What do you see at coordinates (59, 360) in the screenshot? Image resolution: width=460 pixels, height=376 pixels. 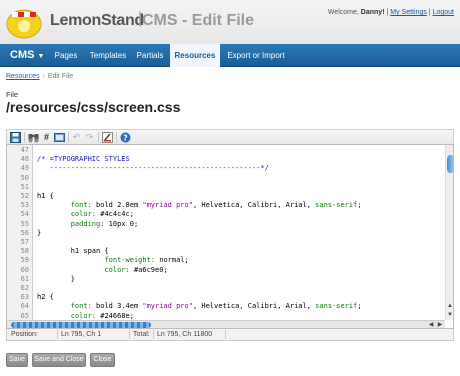 I see `save-and-close-button: Save and Close` at bounding box center [59, 360].